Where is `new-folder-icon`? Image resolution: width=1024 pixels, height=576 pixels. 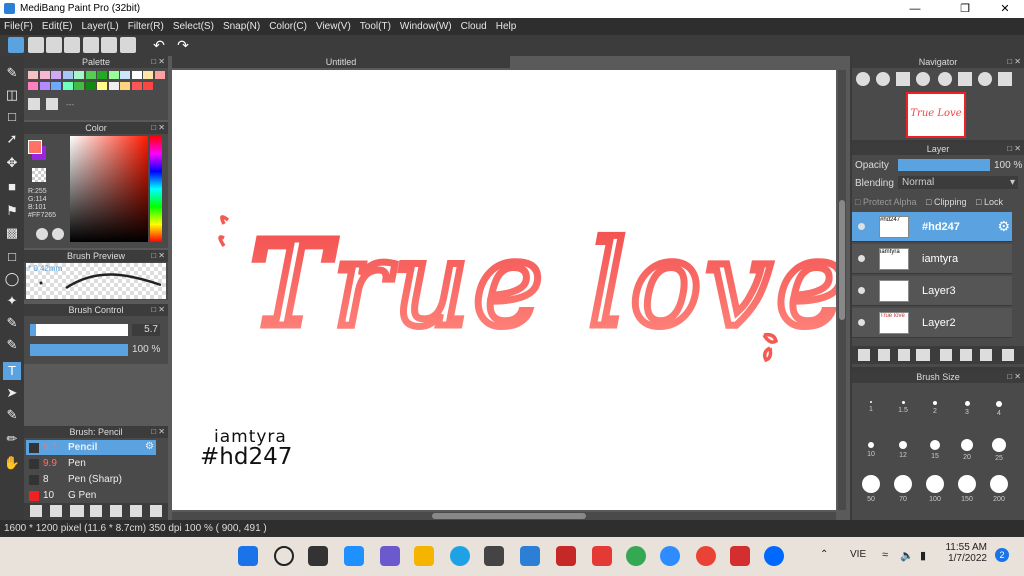
new-folder-icon is located at coordinates (946, 355).